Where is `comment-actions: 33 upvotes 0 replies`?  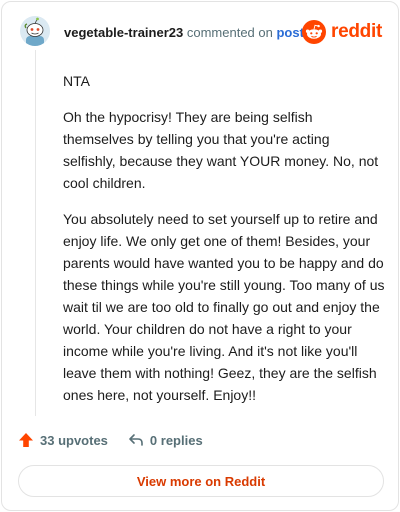
comment-actions: 33 upvotes 0 replies is located at coordinates (120, 440).